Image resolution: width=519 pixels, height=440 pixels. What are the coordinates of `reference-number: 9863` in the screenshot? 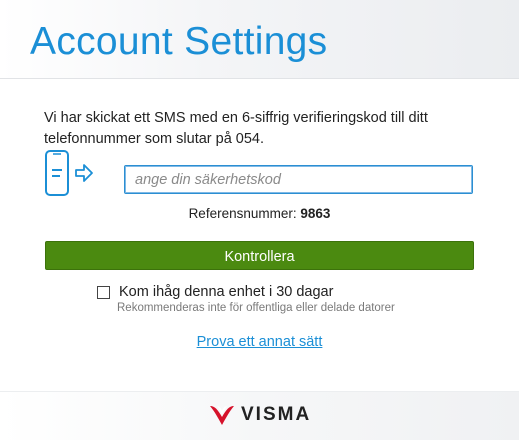 It's located at (315, 213).